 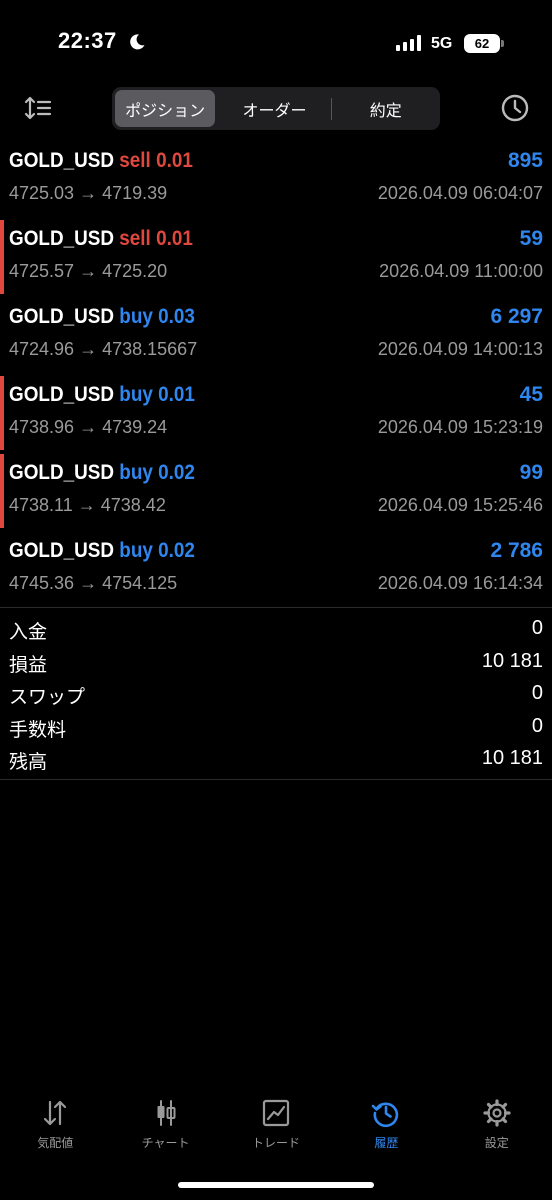 I want to click on deal-prices: 4738.96 → 4739.24, so click(x=88, y=427).